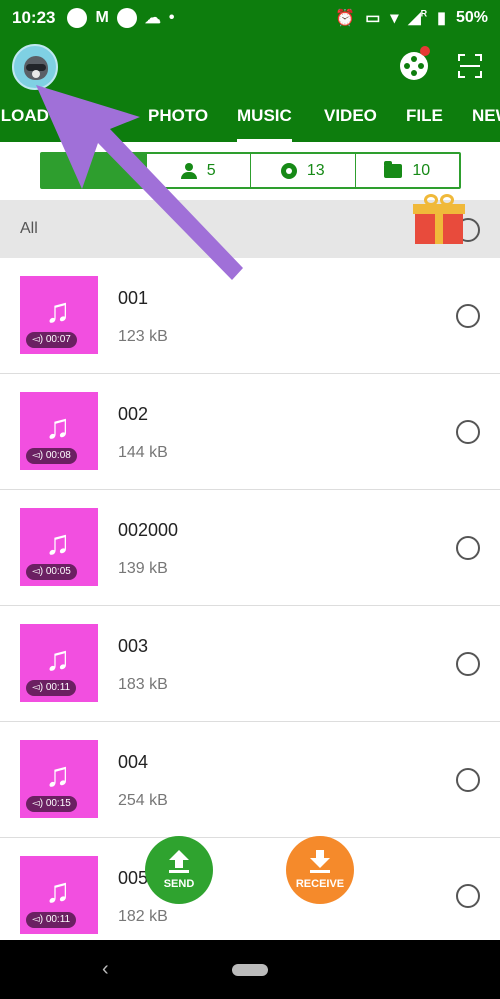  What do you see at coordinates (94, 170) in the screenshot?
I see `filter-all` at bounding box center [94, 170].